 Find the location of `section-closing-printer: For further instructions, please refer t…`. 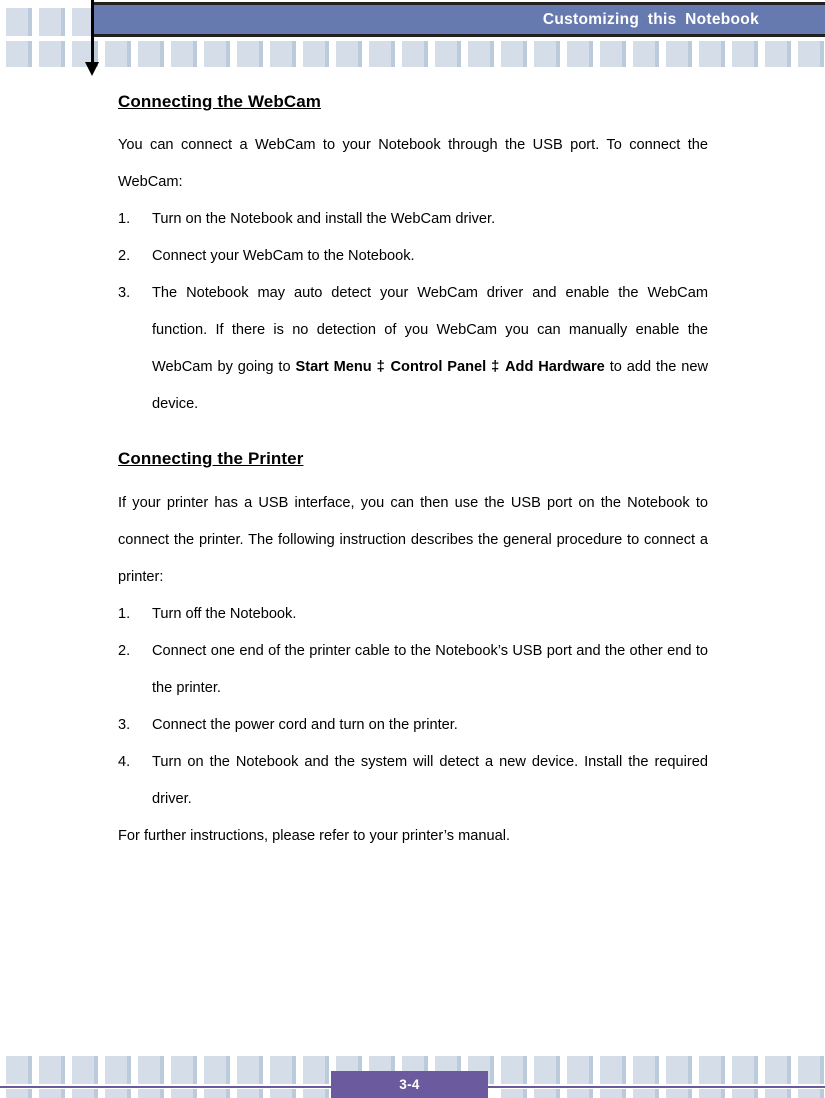

section-closing-printer: For further instructions, please refer t… is located at coordinates (314, 835).